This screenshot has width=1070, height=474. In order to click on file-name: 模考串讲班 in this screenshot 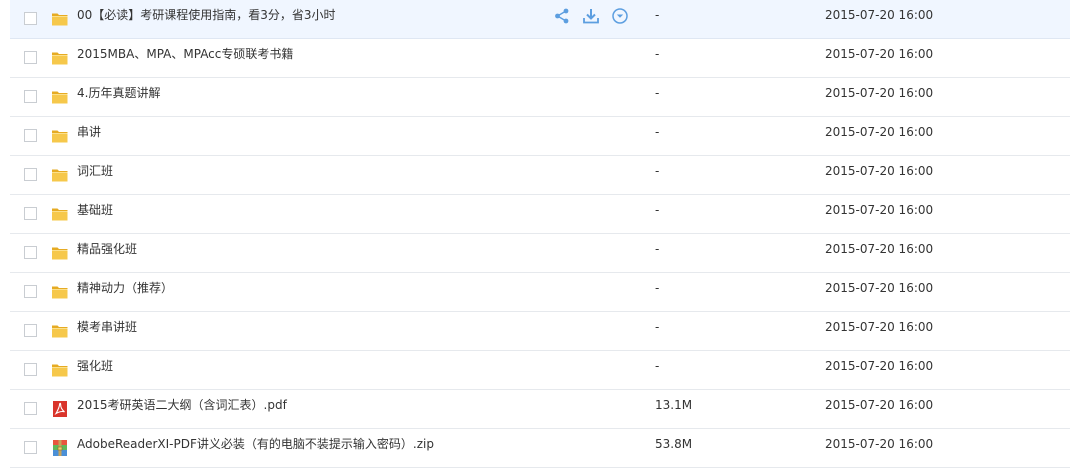, I will do `click(107, 327)`.